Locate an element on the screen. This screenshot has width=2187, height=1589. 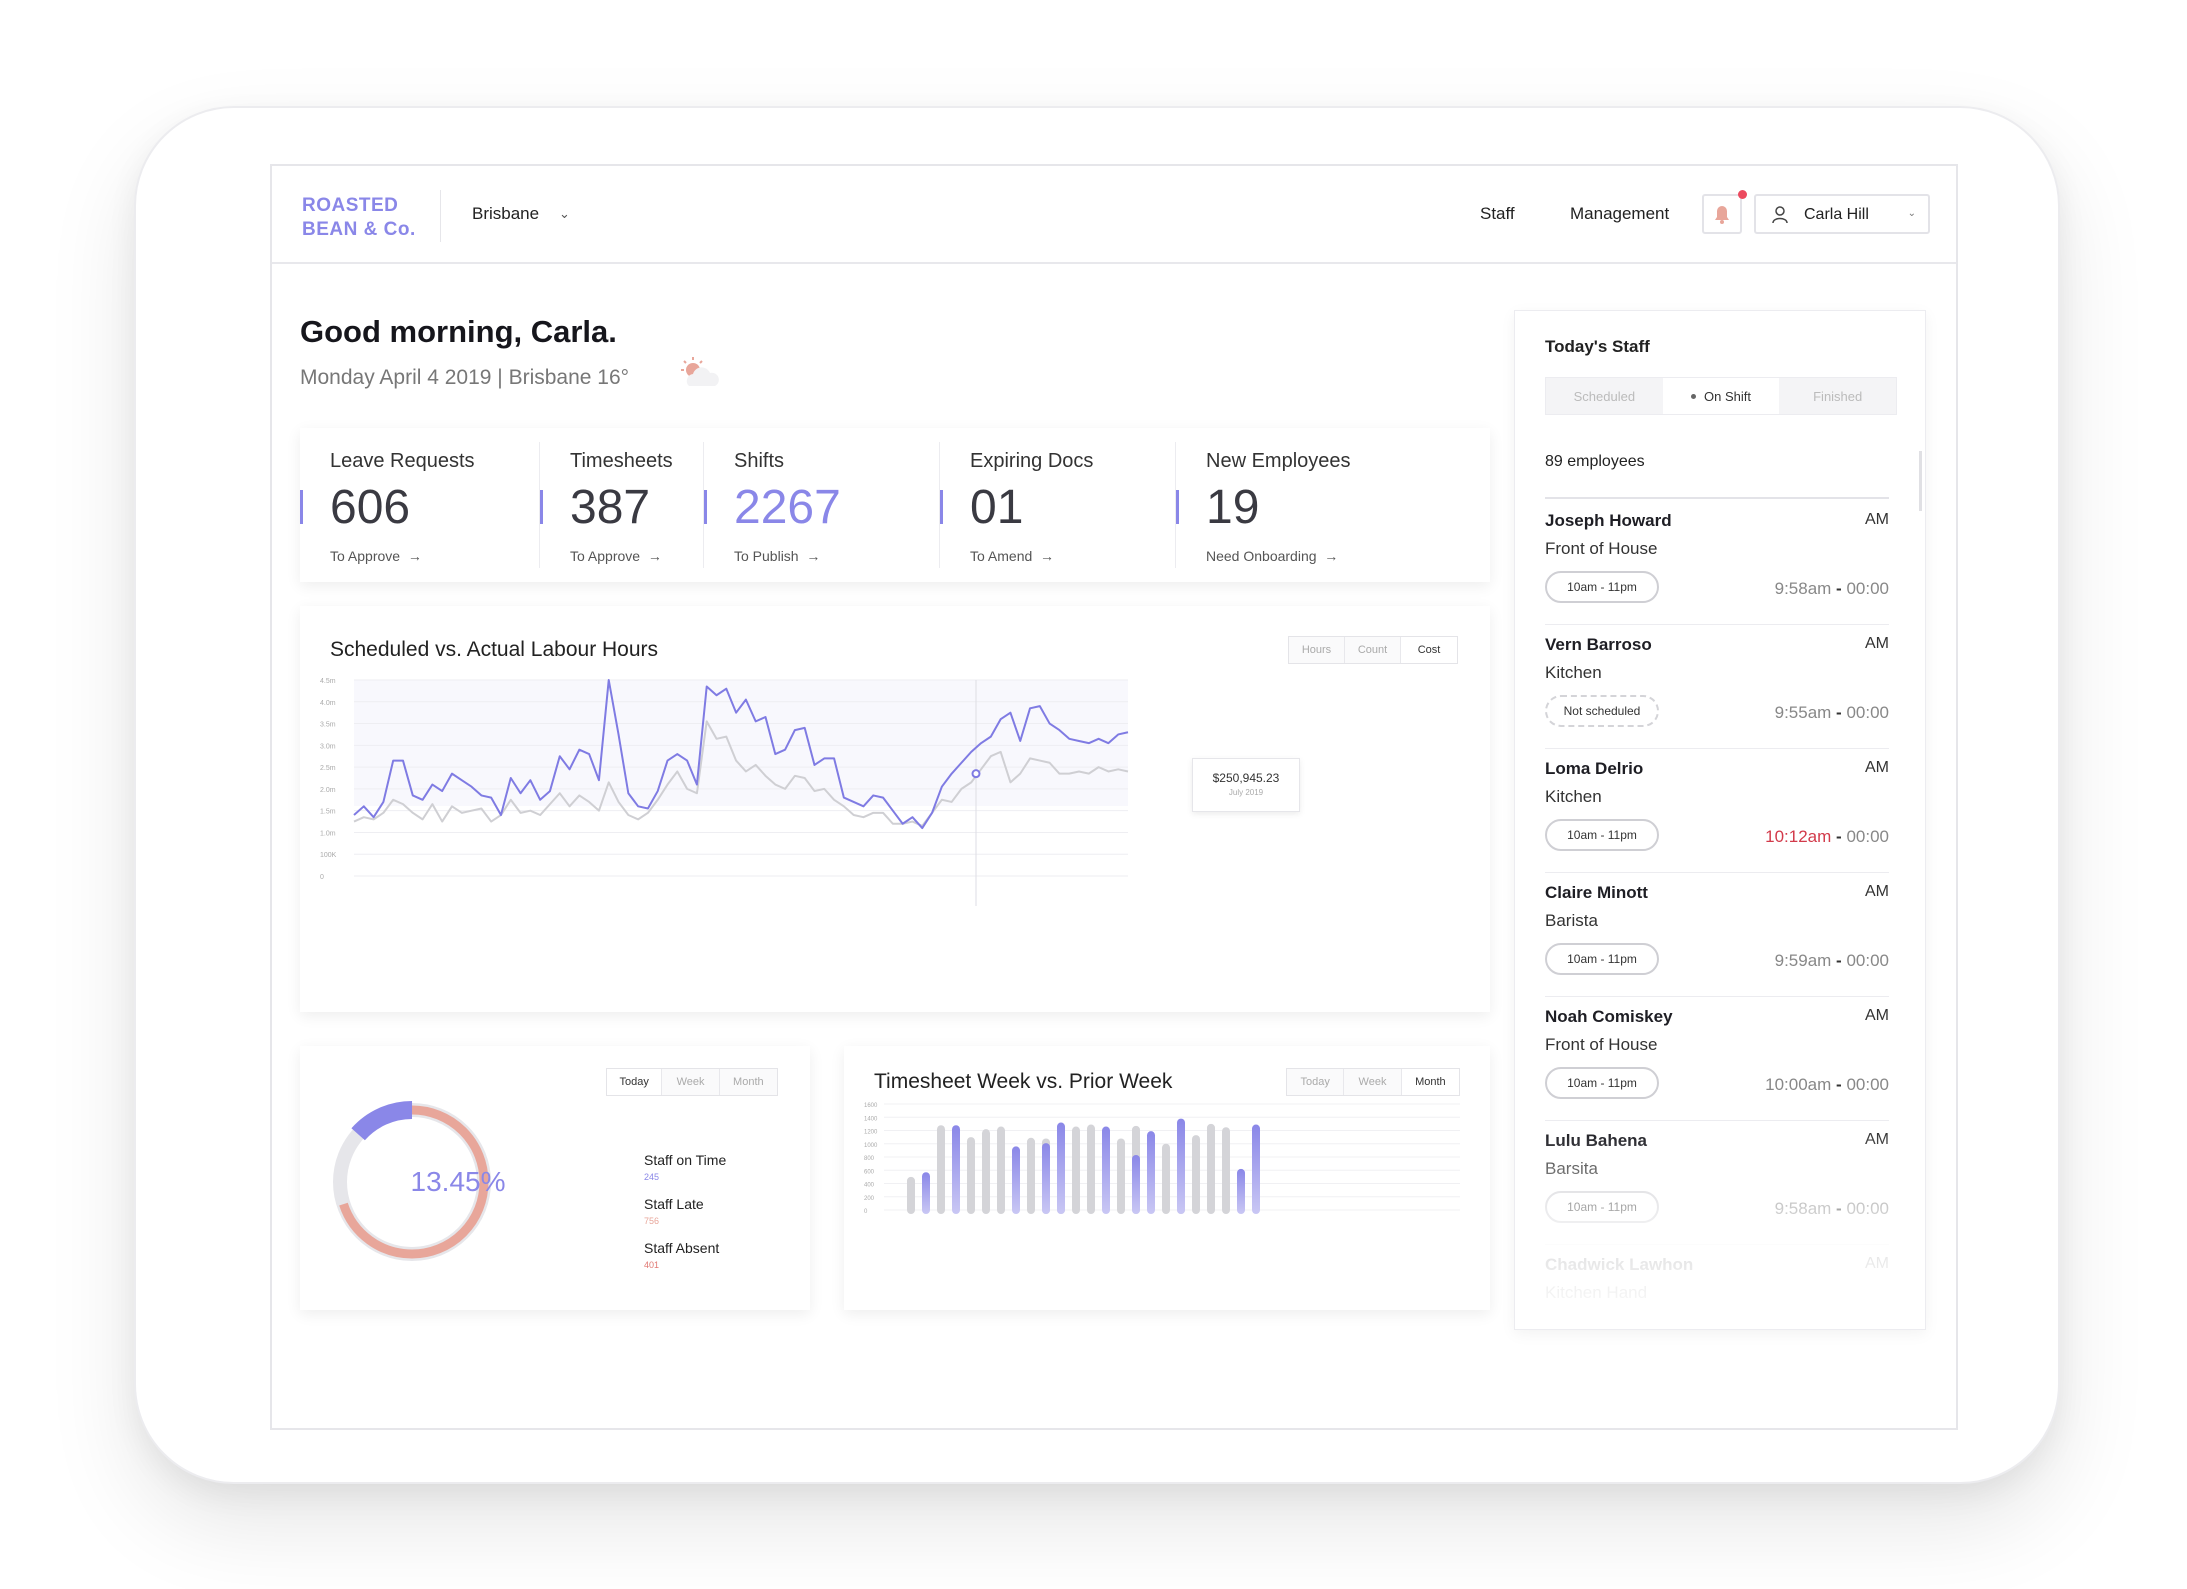
y-tick-label: 1.0m is located at coordinates (328, 833).